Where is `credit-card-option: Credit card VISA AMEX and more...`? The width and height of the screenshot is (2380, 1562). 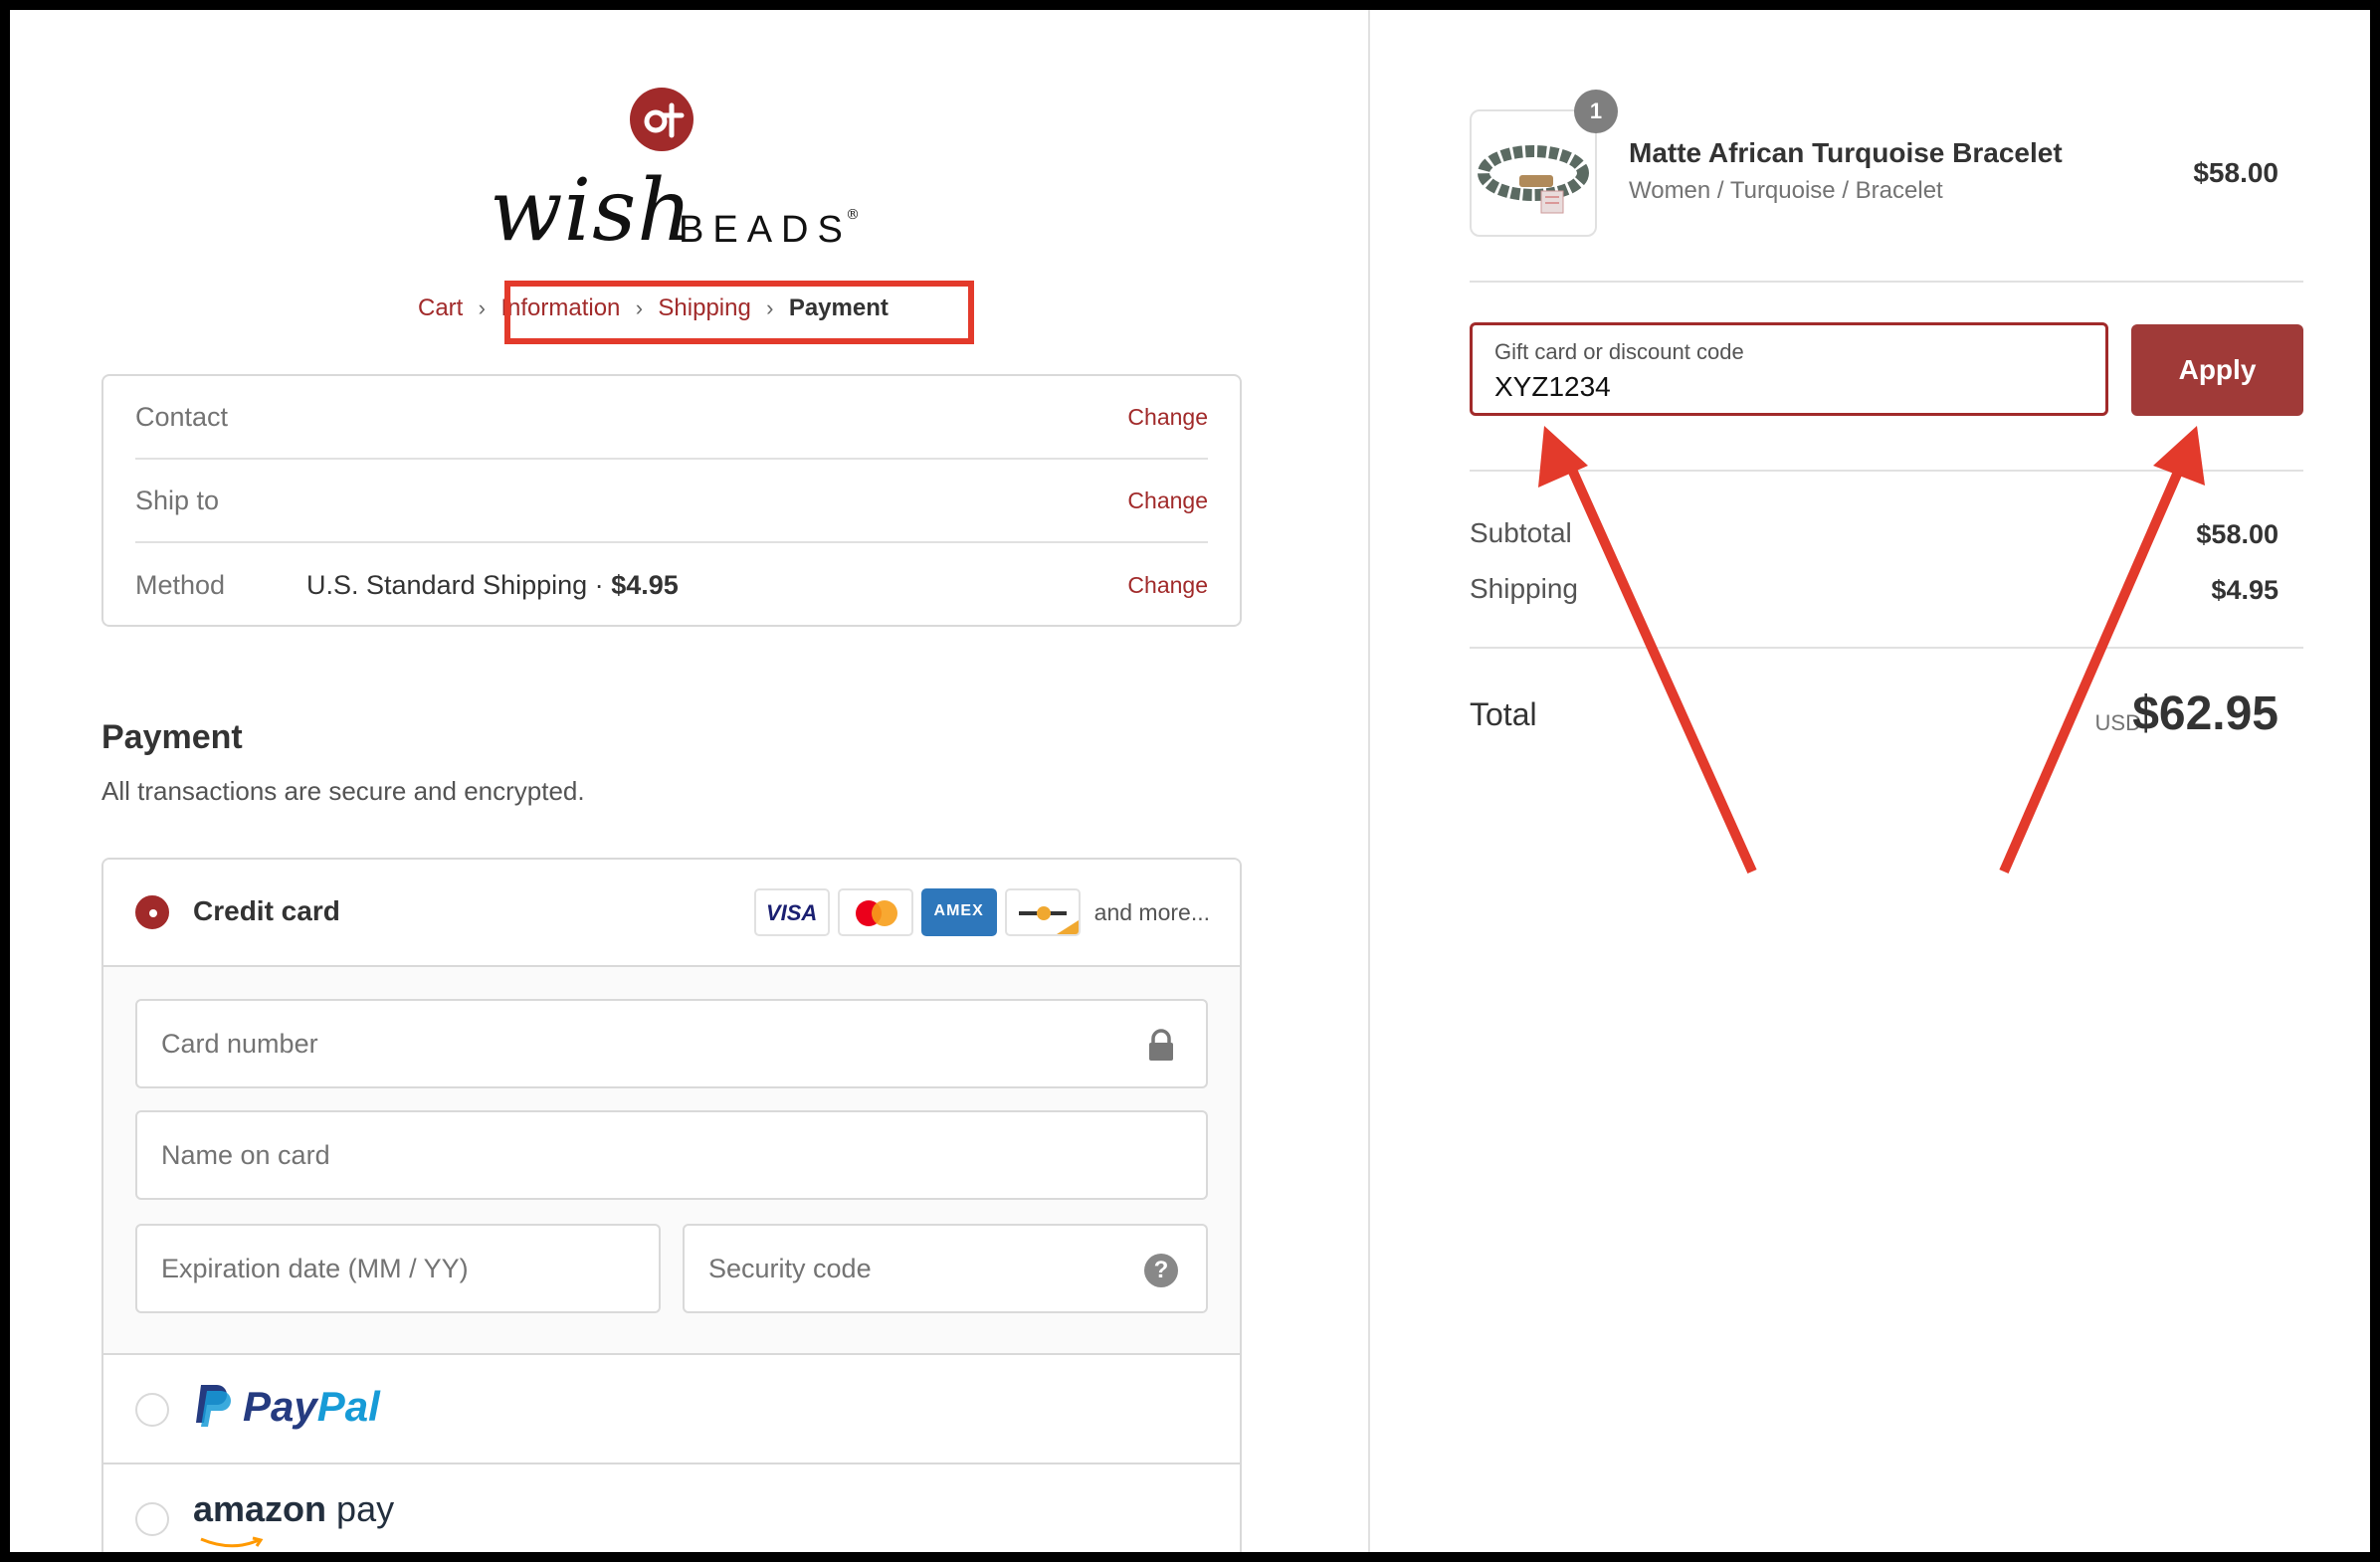 credit-card-option: Credit card VISA AMEX and more... is located at coordinates (671, 913).